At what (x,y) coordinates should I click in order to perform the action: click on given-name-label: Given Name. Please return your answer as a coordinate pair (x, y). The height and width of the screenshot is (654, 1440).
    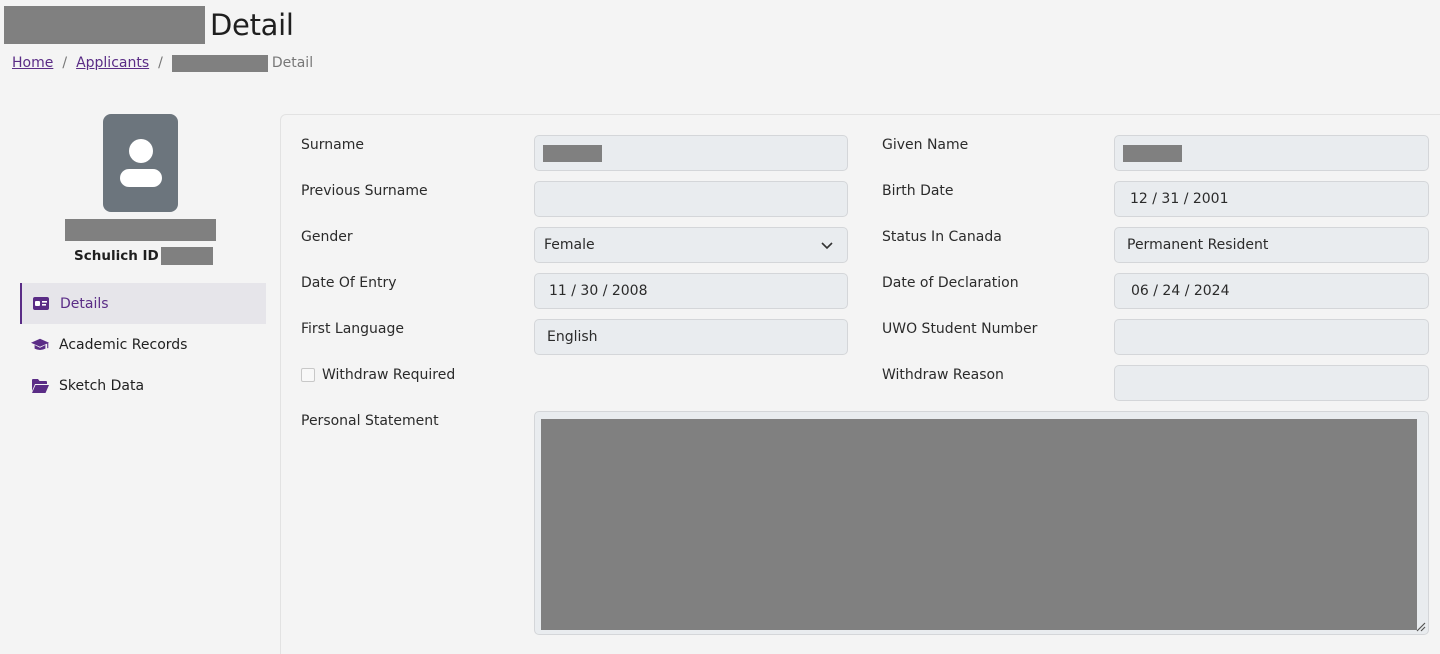
    Looking at the image, I should click on (925, 145).